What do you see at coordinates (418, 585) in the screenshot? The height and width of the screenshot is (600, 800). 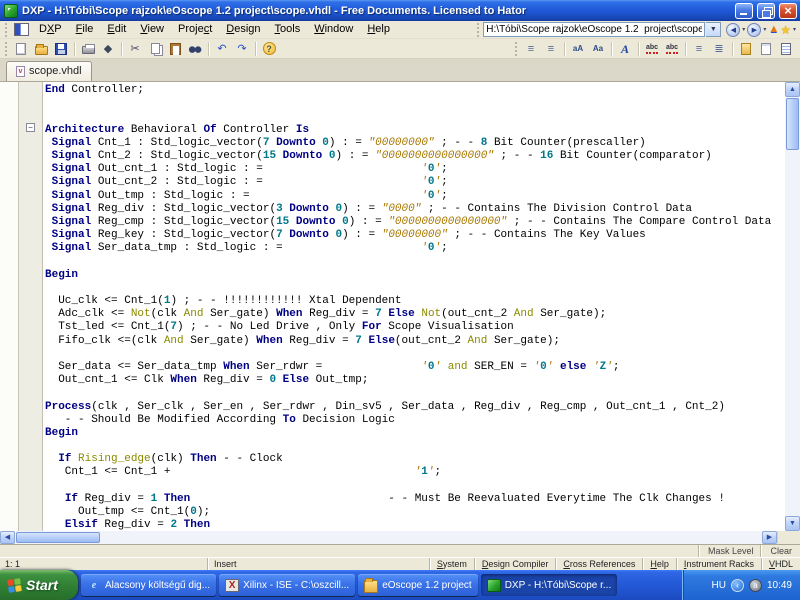 I see `taskbar-eoscope-button: eOscope 1.2 project` at bounding box center [418, 585].